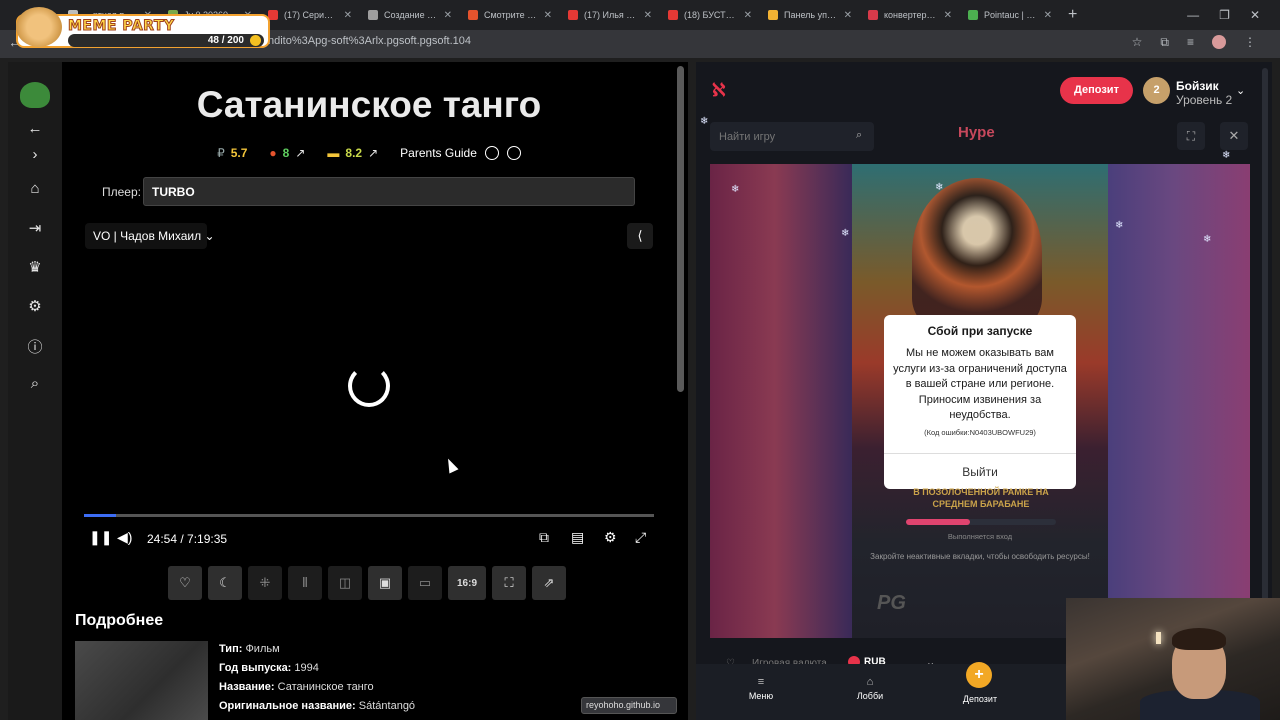 This screenshot has width=1280, height=720. Describe the element at coordinates (640, 537) in the screenshot. I see `fullscreen-icon: ⤢` at that location.